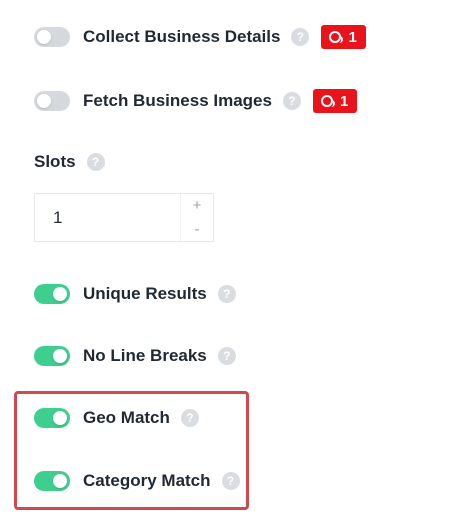 Image resolution: width=469 pixels, height=518 pixels. What do you see at coordinates (52, 294) in the screenshot?
I see `unique-results-toggle` at bounding box center [52, 294].